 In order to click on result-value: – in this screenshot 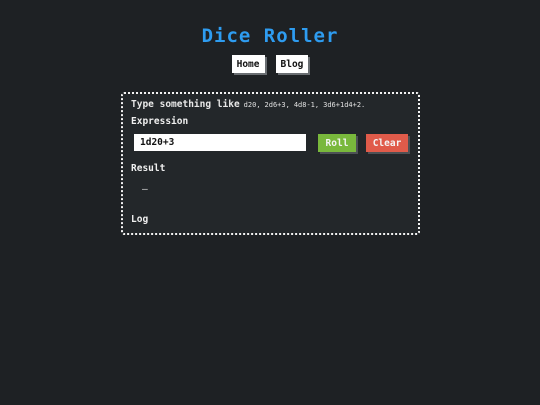, I will do `click(145, 189)`.